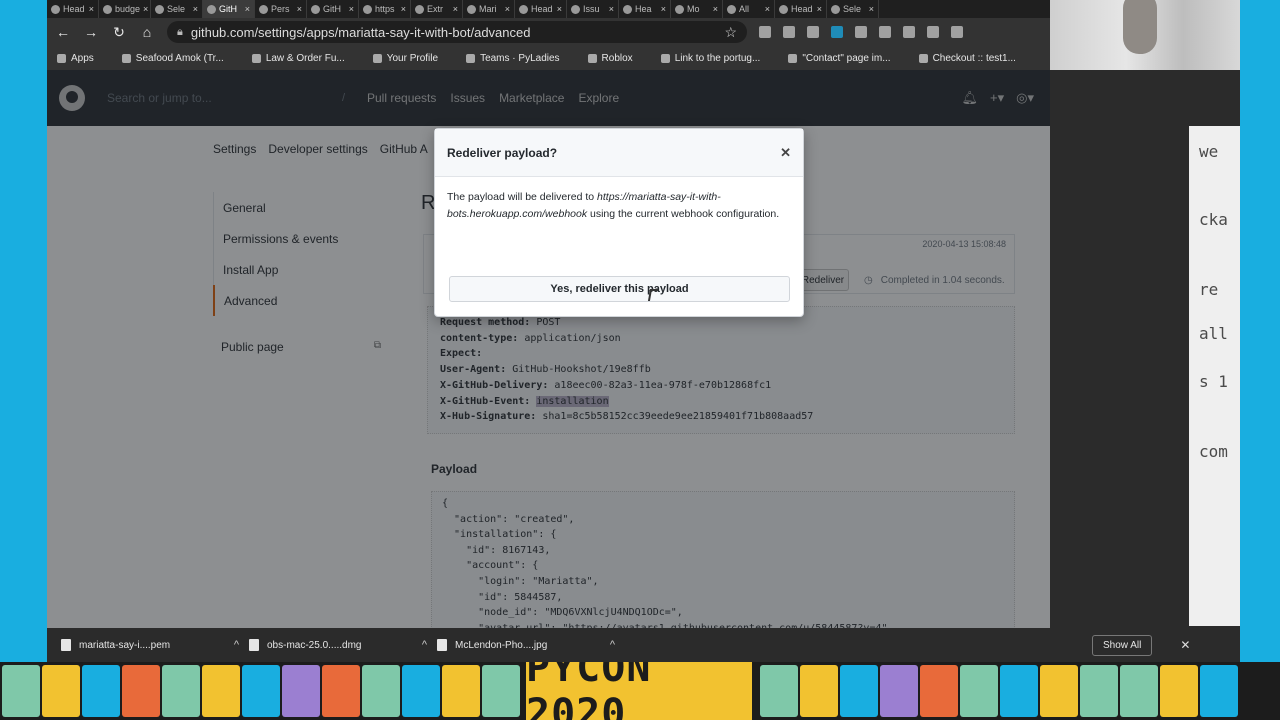  I want to click on back-icon: ←, so click(63, 32).